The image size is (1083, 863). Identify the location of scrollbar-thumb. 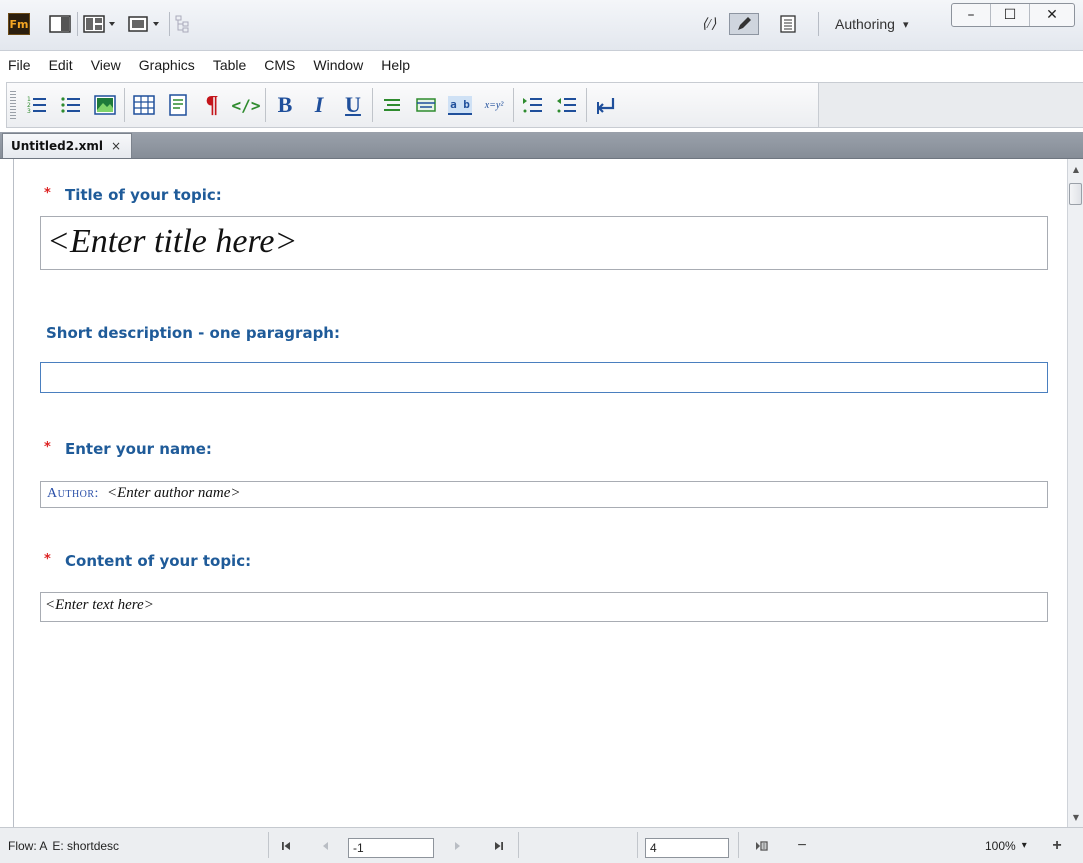
(1075, 194).